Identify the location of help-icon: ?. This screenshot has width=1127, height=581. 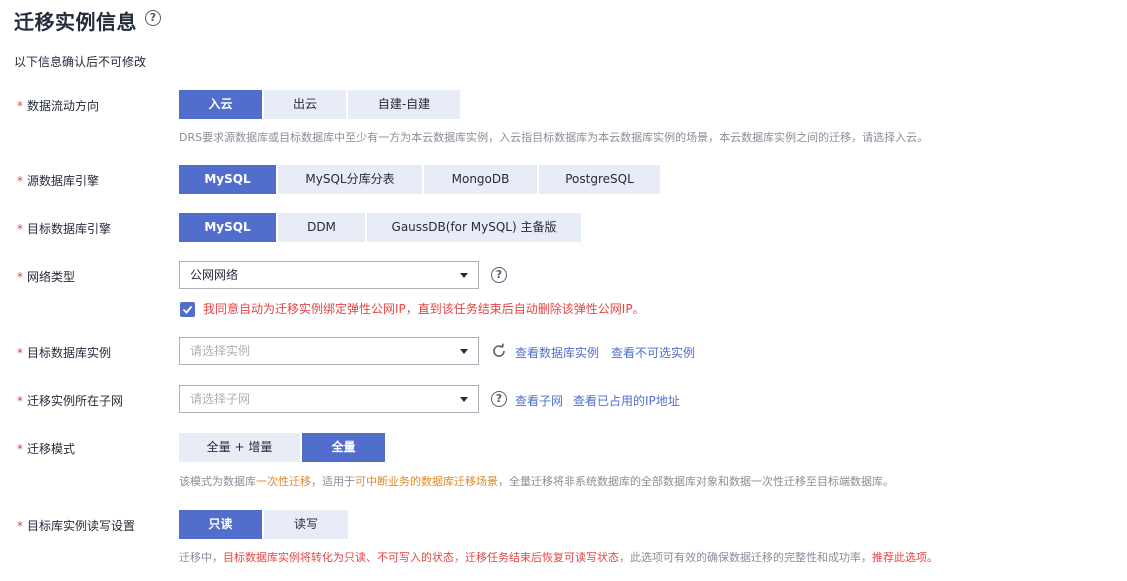
(153, 18).